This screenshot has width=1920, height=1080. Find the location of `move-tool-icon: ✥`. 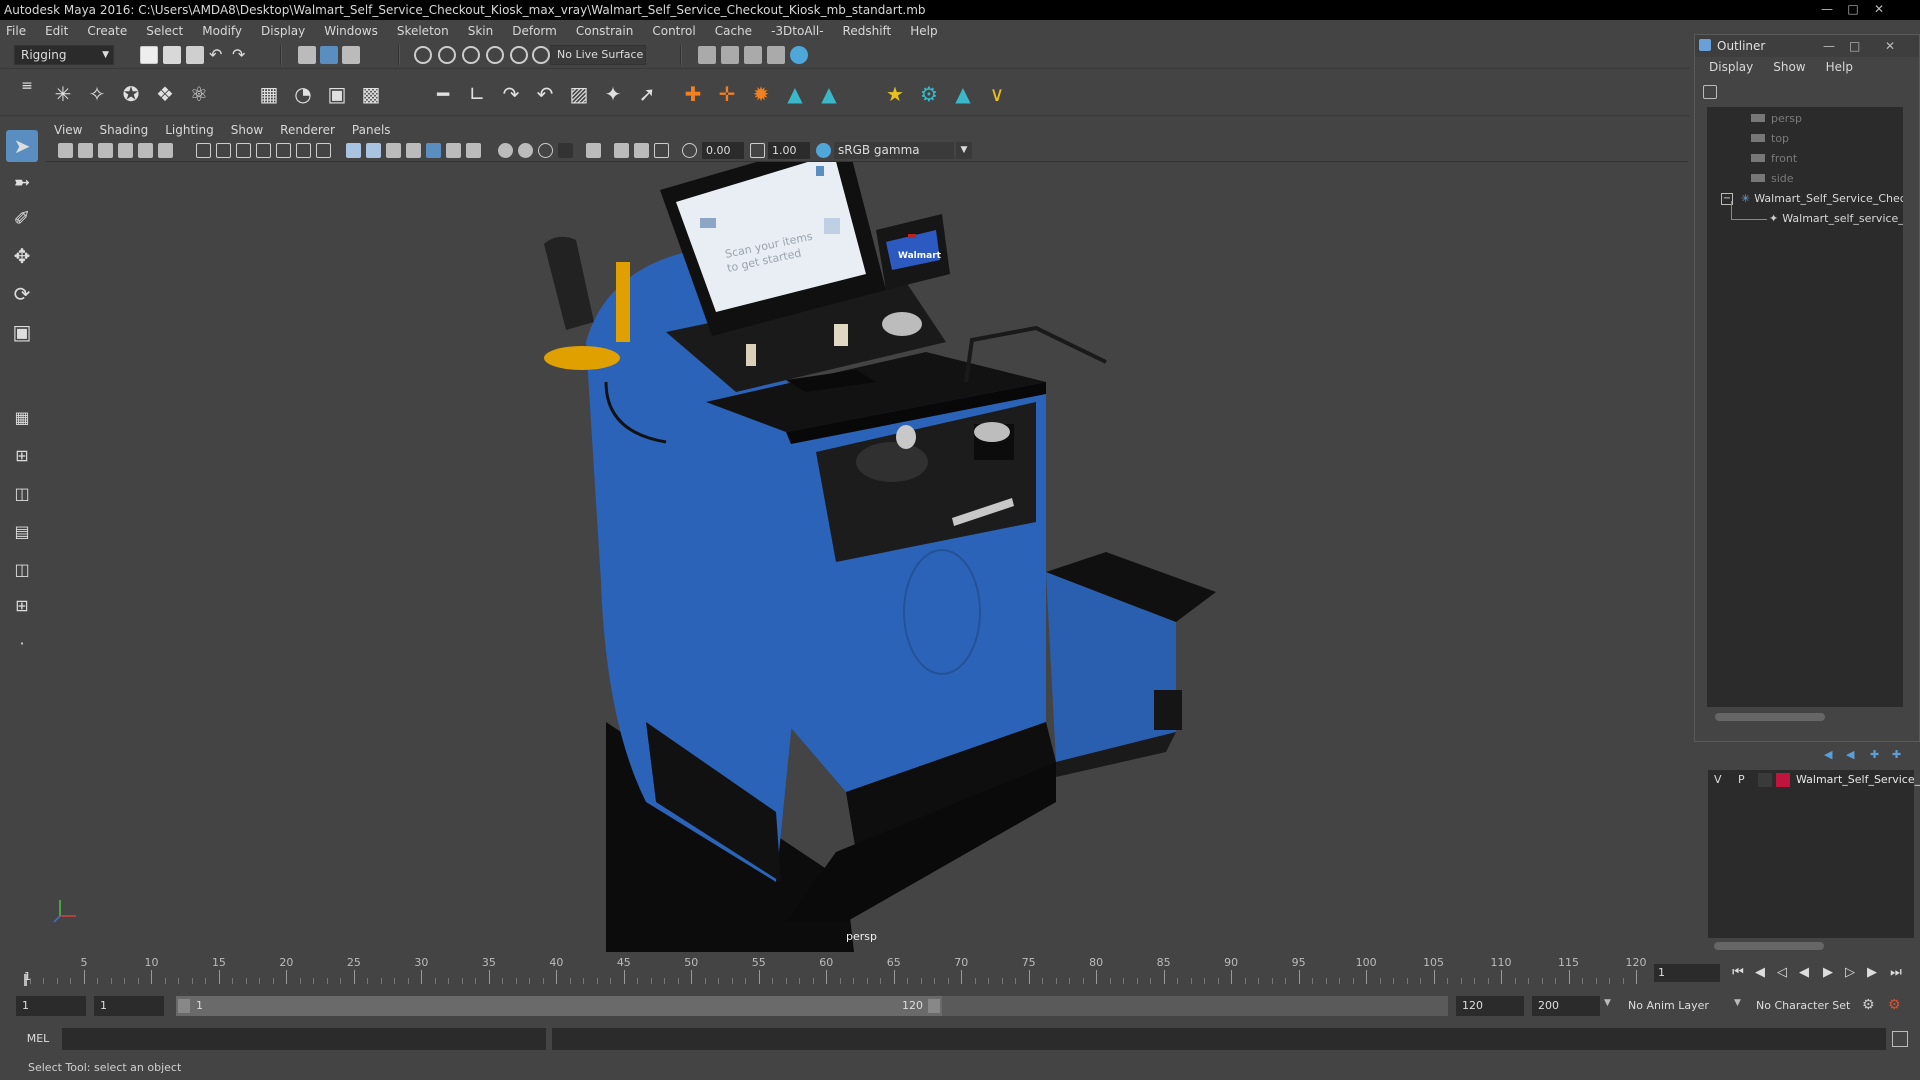

move-tool-icon: ✥ is located at coordinates (22, 256).